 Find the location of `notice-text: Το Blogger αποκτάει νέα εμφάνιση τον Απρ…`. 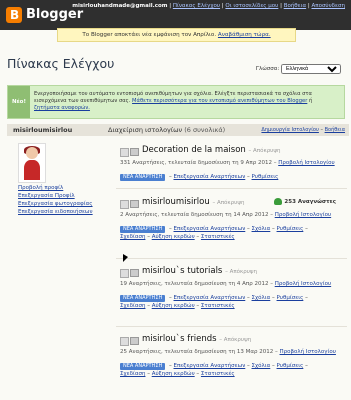

notice-text: Το Blogger αποκτάει νέα εμφάνιση τον Απρ… is located at coordinates (149, 35).